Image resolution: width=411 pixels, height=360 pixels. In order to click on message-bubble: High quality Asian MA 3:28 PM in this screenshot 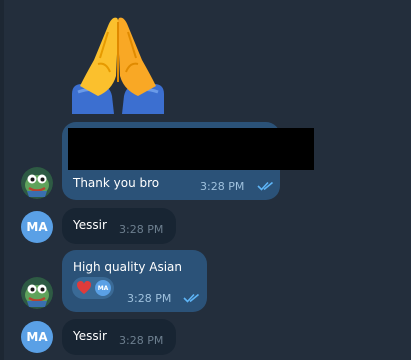, I will do `click(134, 281)`.